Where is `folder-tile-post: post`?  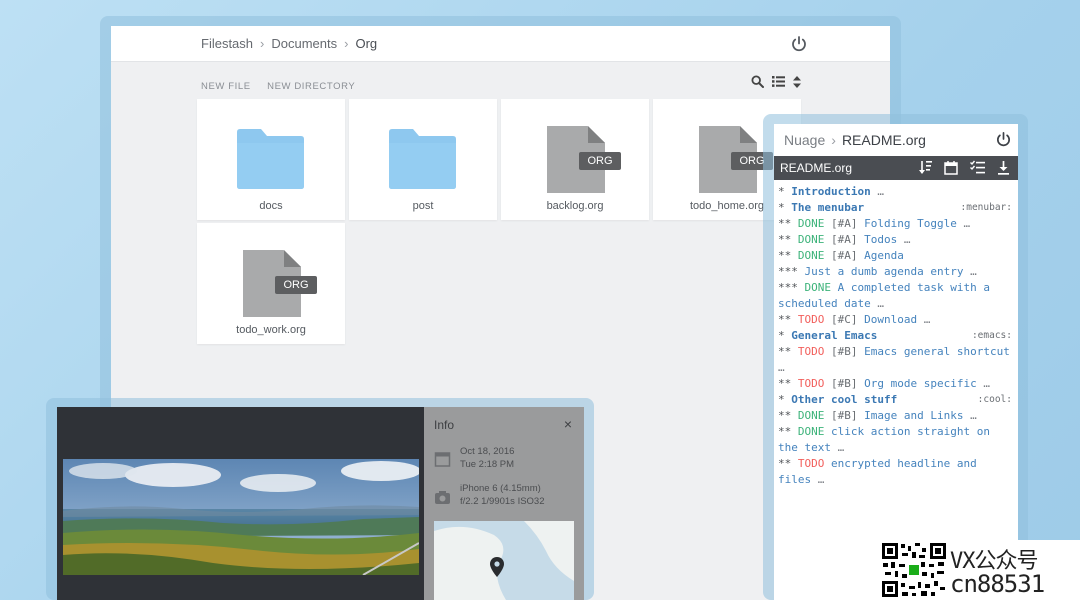 folder-tile-post: post is located at coordinates (423, 159).